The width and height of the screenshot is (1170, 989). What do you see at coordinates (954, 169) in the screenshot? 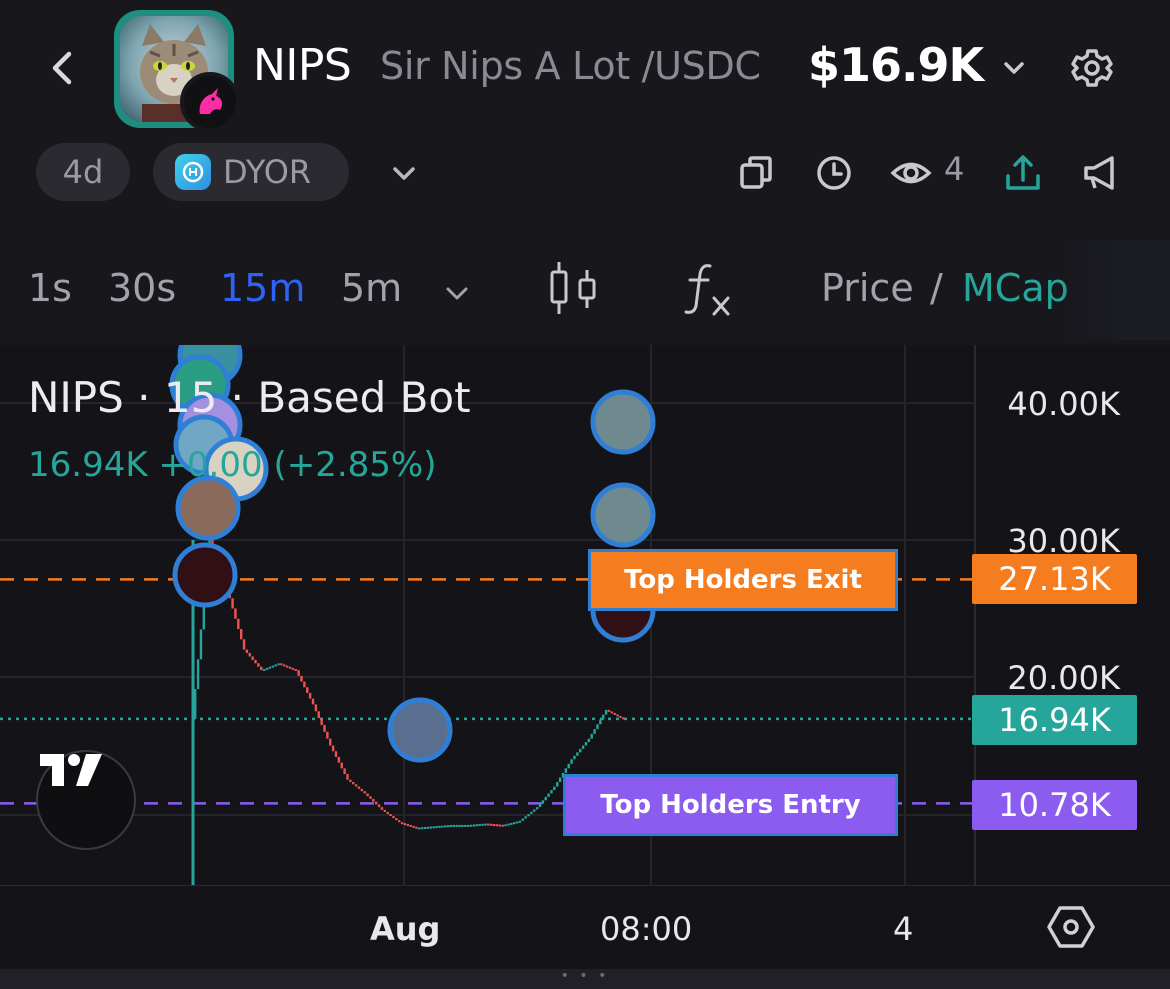
I see `watchers-count: 4` at bounding box center [954, 169].